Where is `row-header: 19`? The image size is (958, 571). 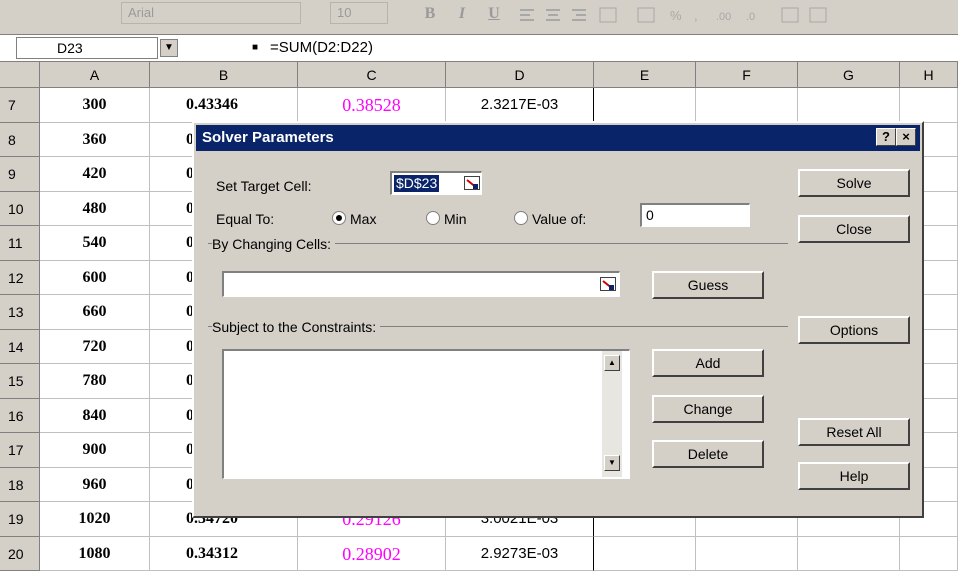
row-header: 19 is located at coordinates (20, 519).